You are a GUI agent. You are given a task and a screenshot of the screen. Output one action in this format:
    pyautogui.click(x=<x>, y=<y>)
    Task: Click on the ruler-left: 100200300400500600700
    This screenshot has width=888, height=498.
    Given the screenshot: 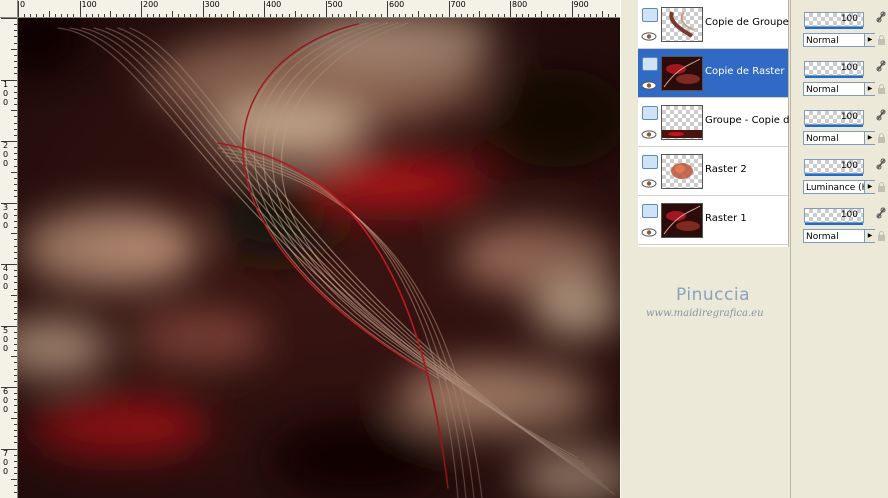 What is the action you would take?
    pyautogui.click(x=9, y=257)
    